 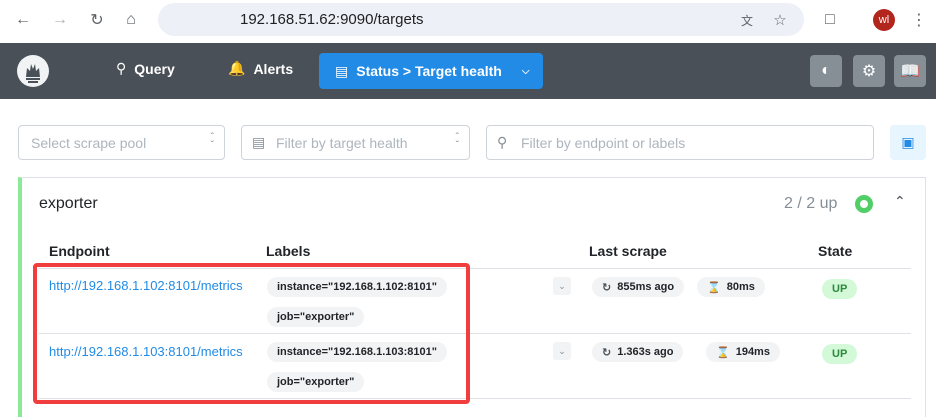 What do you see at coordinates (154, 68) in the screenshot?
I see `nav-query-label: Query` at bounding box center [154, 68].